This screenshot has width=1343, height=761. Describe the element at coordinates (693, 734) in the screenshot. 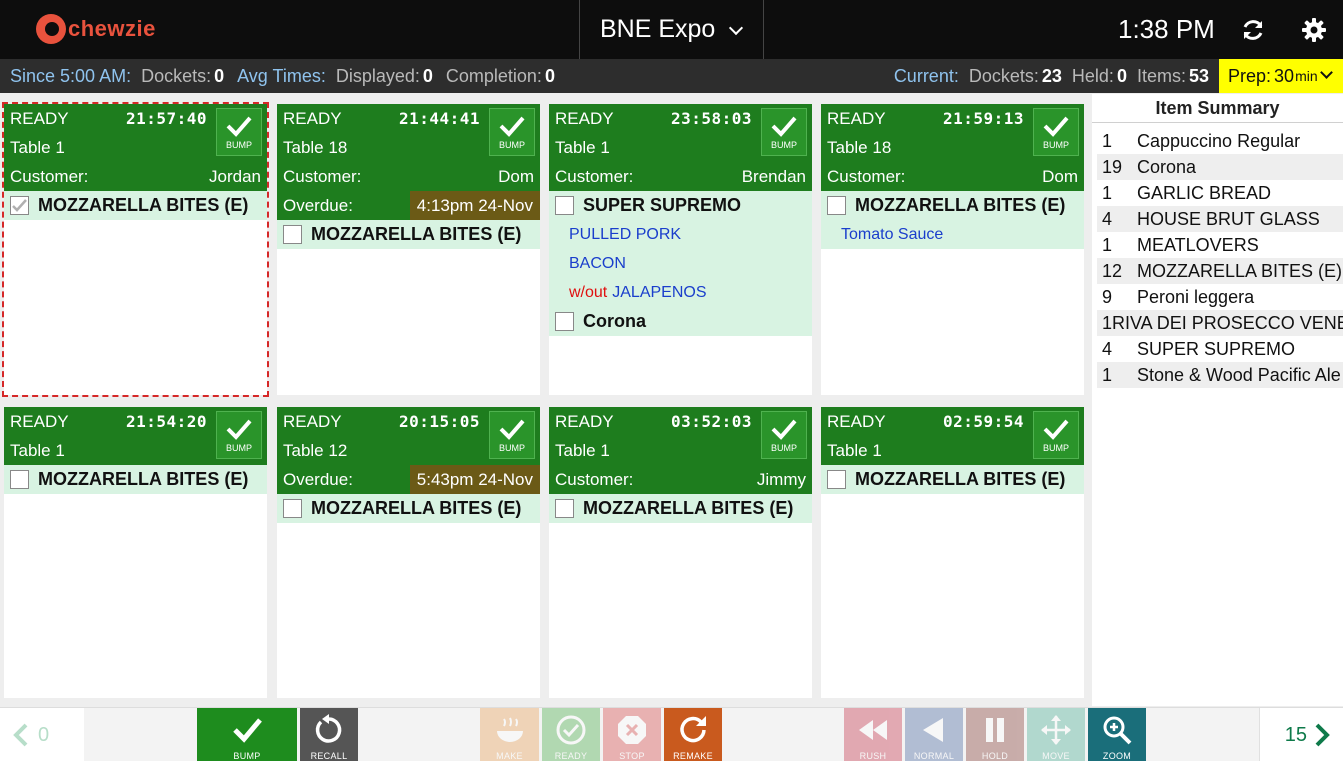

I see `remake-button: REMAKE` at that location.